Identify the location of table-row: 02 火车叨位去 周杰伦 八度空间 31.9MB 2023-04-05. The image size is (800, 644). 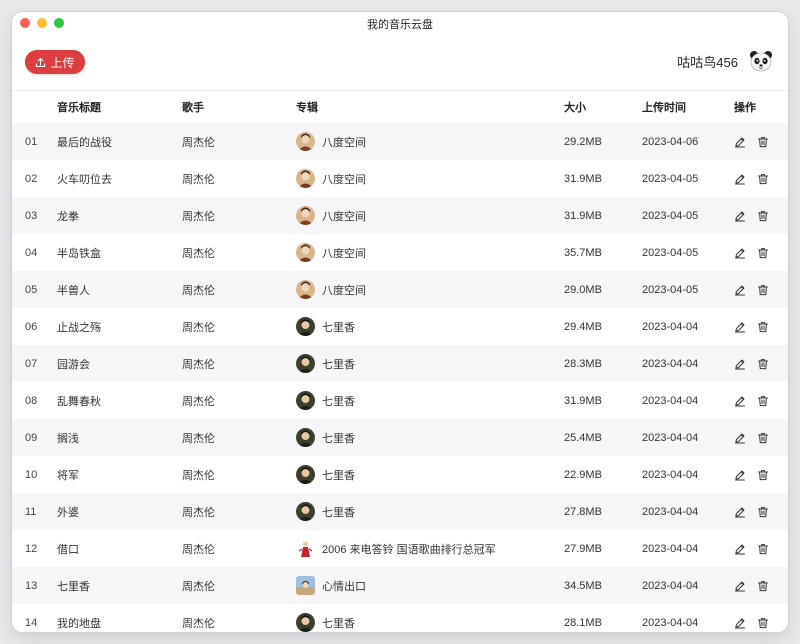
(400, 178).